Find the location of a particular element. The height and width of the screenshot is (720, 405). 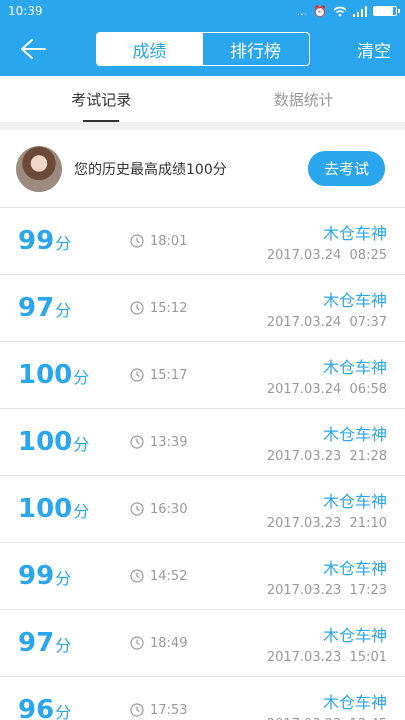

record-duration: 14:52 is located at coordinates (198, 576).